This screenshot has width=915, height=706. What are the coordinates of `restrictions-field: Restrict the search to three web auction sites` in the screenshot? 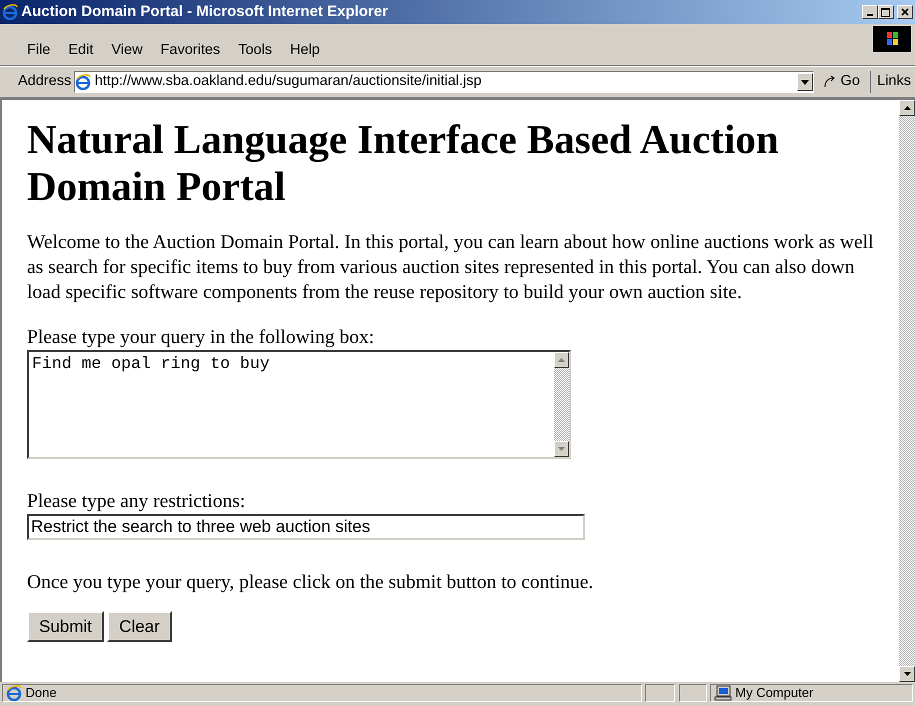 It's located at (306, 527).